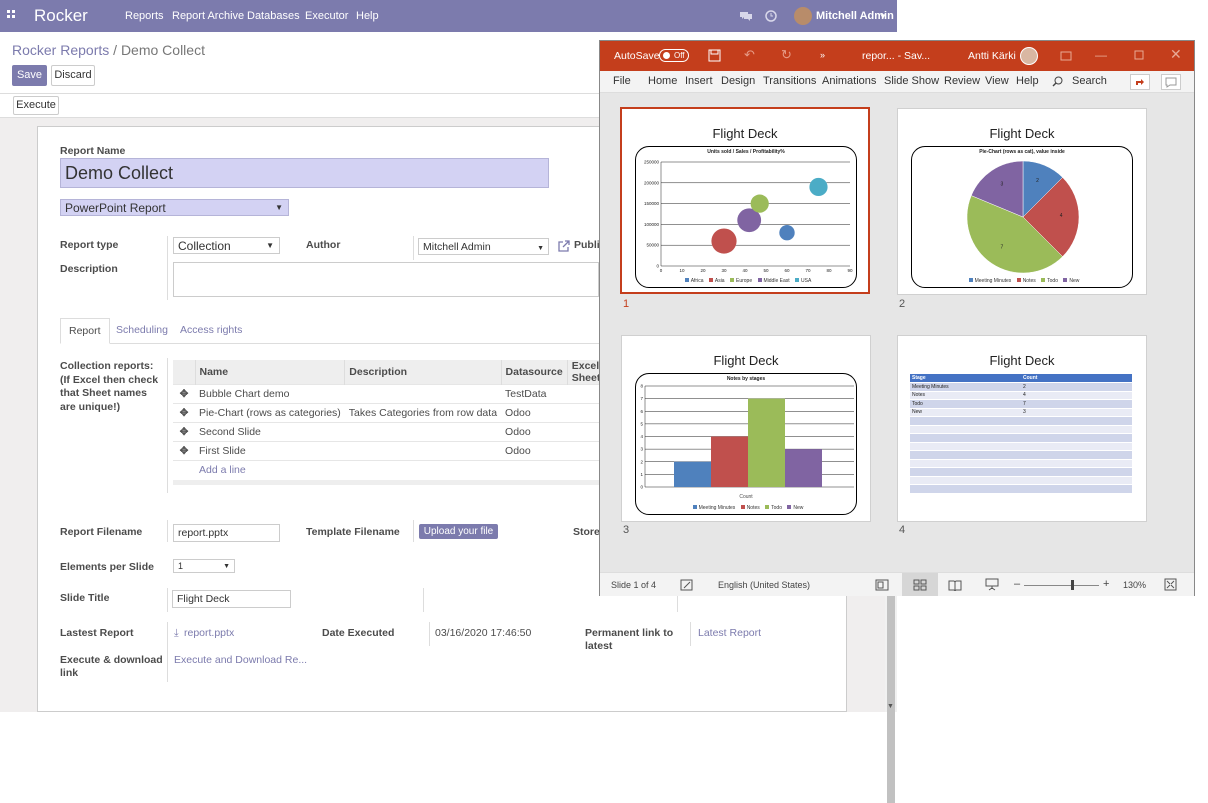 This screenshot has height=803, width=1208. I want to click on add-line-row: Add a line, so click(389, 470).